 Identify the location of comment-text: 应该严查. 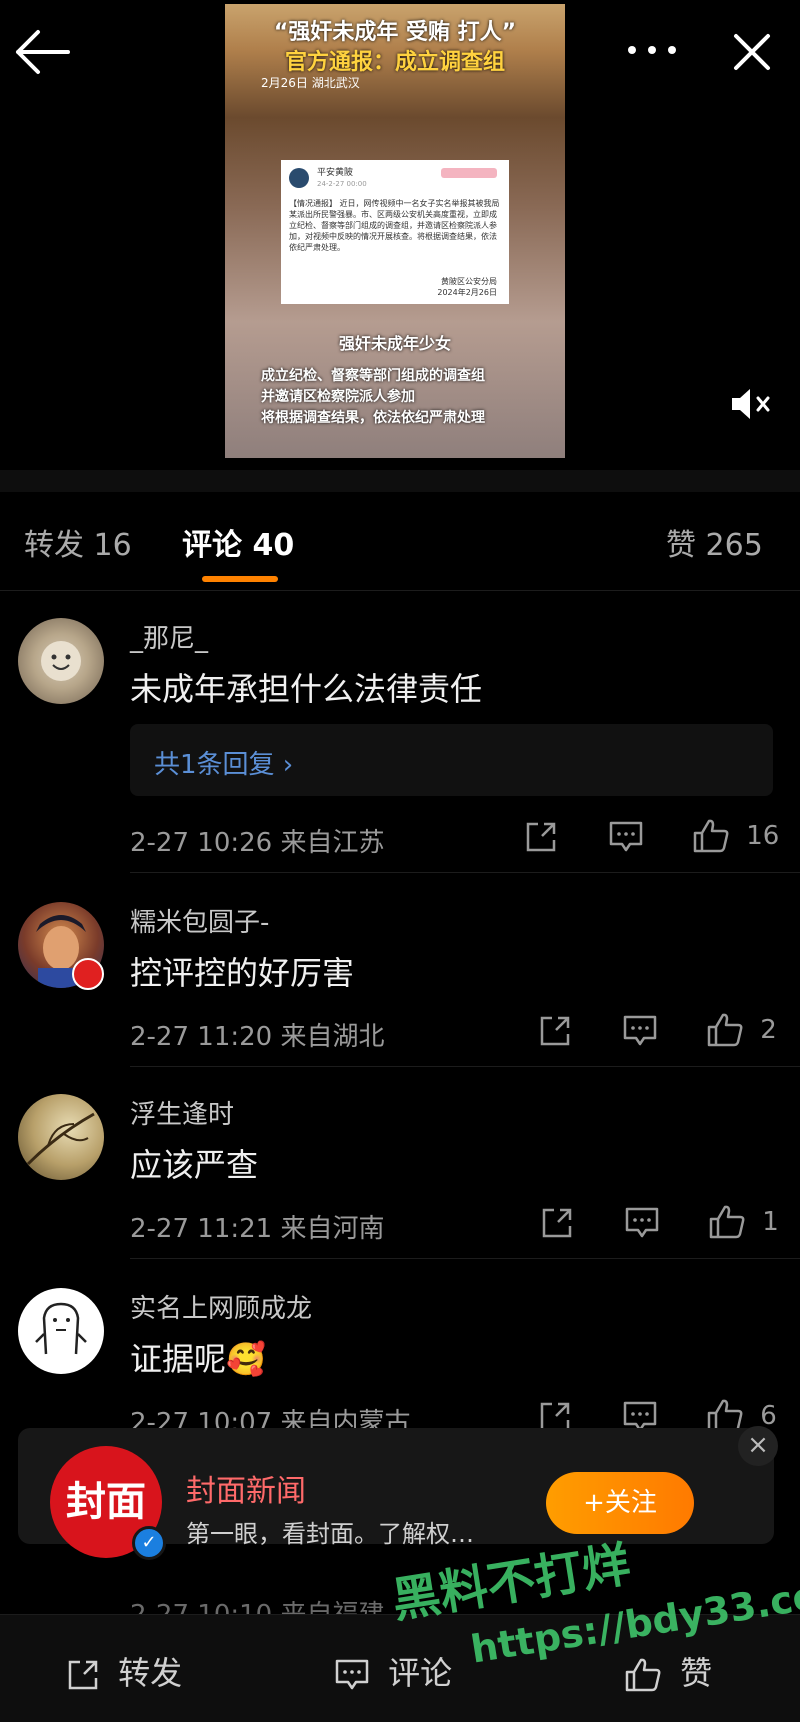
(194, 1165).